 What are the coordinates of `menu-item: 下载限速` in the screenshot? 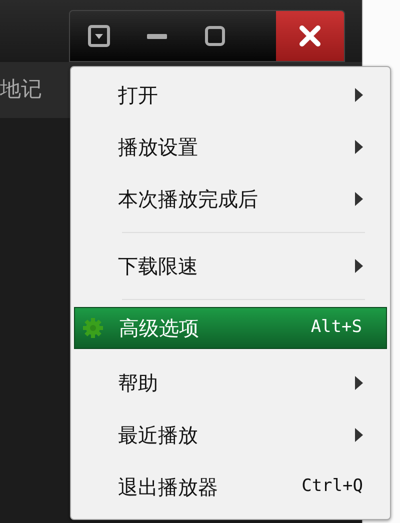 It's located at (230, 266).